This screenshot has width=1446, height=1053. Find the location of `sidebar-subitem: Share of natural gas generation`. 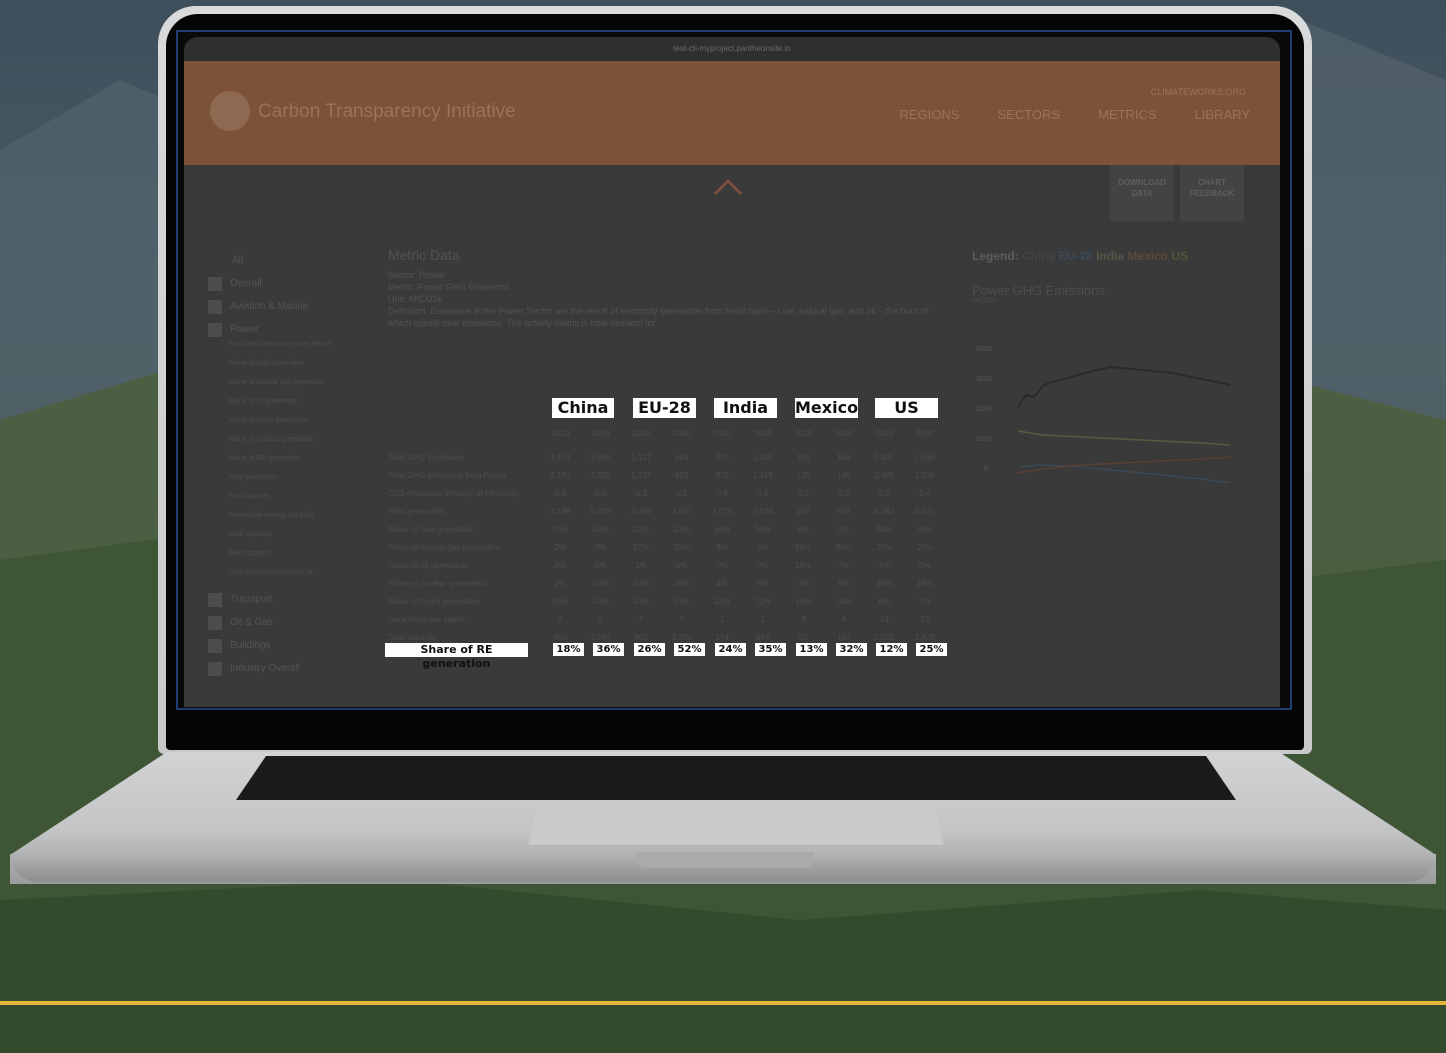

sidebar-subitem: Share of natural gas generation is located at coordinates (283, 388).